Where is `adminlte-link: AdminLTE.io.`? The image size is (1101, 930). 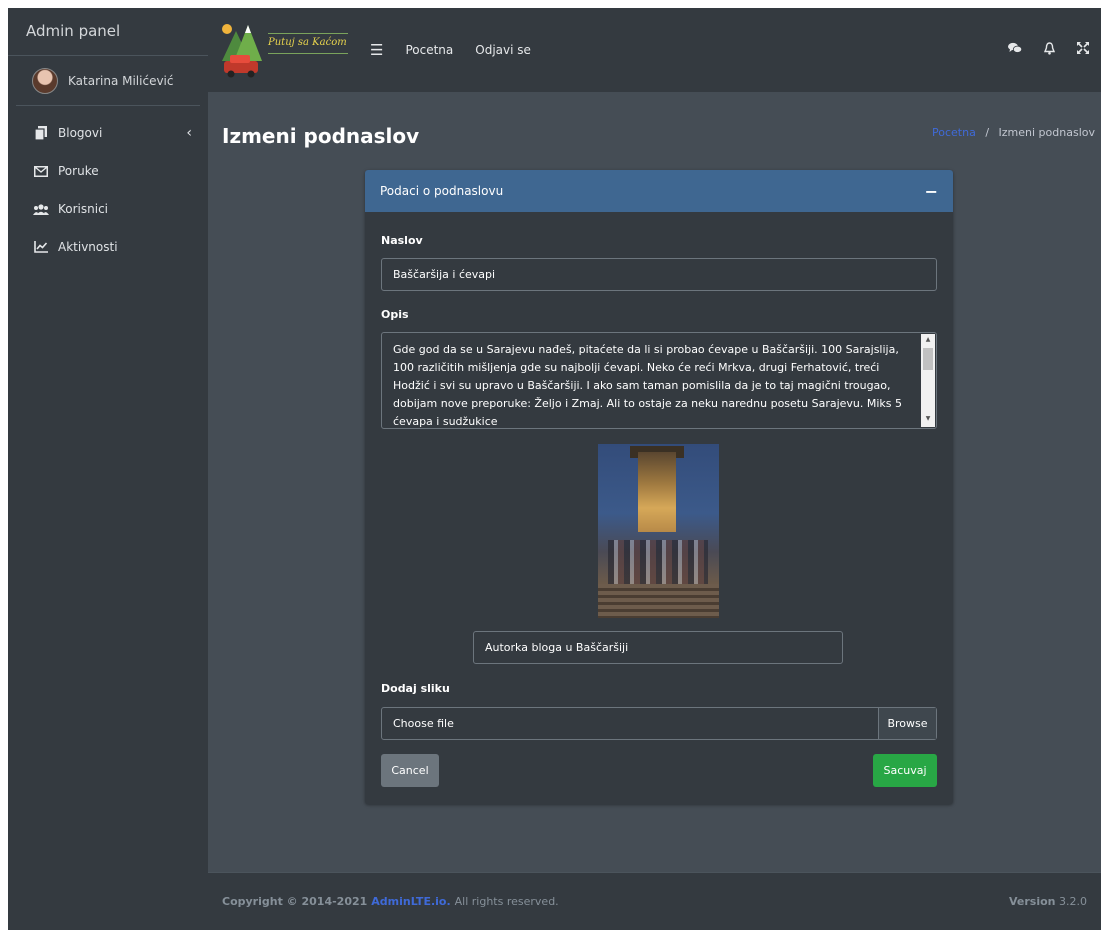
adminlte-link: AdminLTE.io. is located at coordinates (410, 901).